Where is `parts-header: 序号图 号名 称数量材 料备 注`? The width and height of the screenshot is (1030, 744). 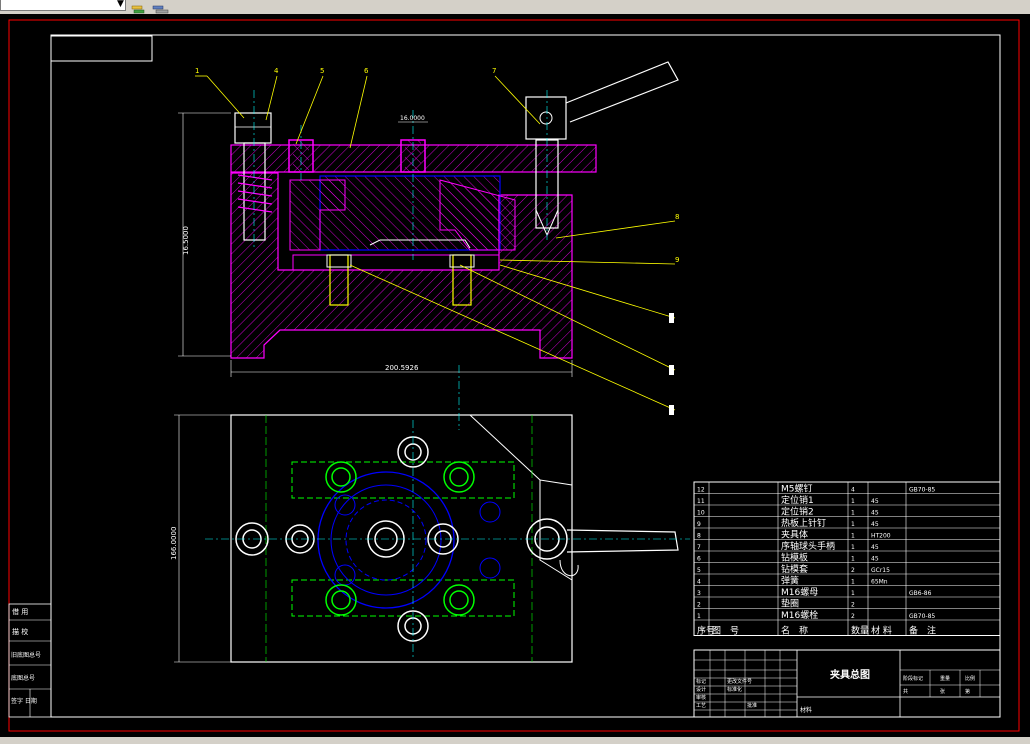 parts-header: 序号图 号名 称数量材 料备 注 is located at coordinates (816, 631).